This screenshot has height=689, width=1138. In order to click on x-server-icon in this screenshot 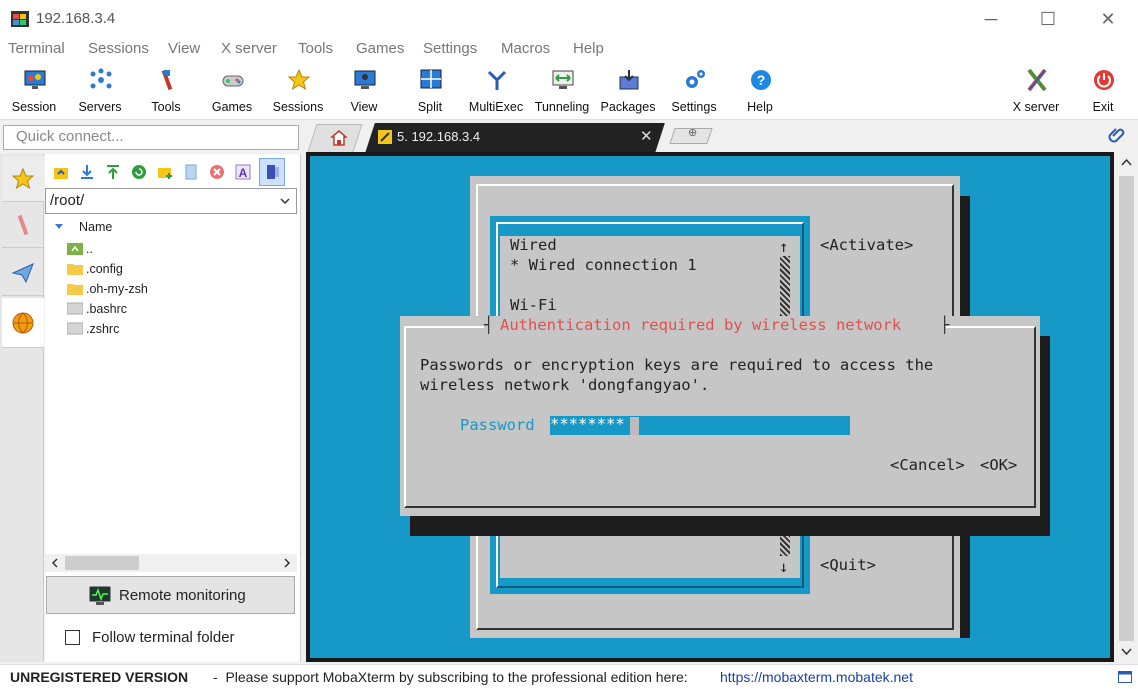, I will do `click(1037, 80)`.